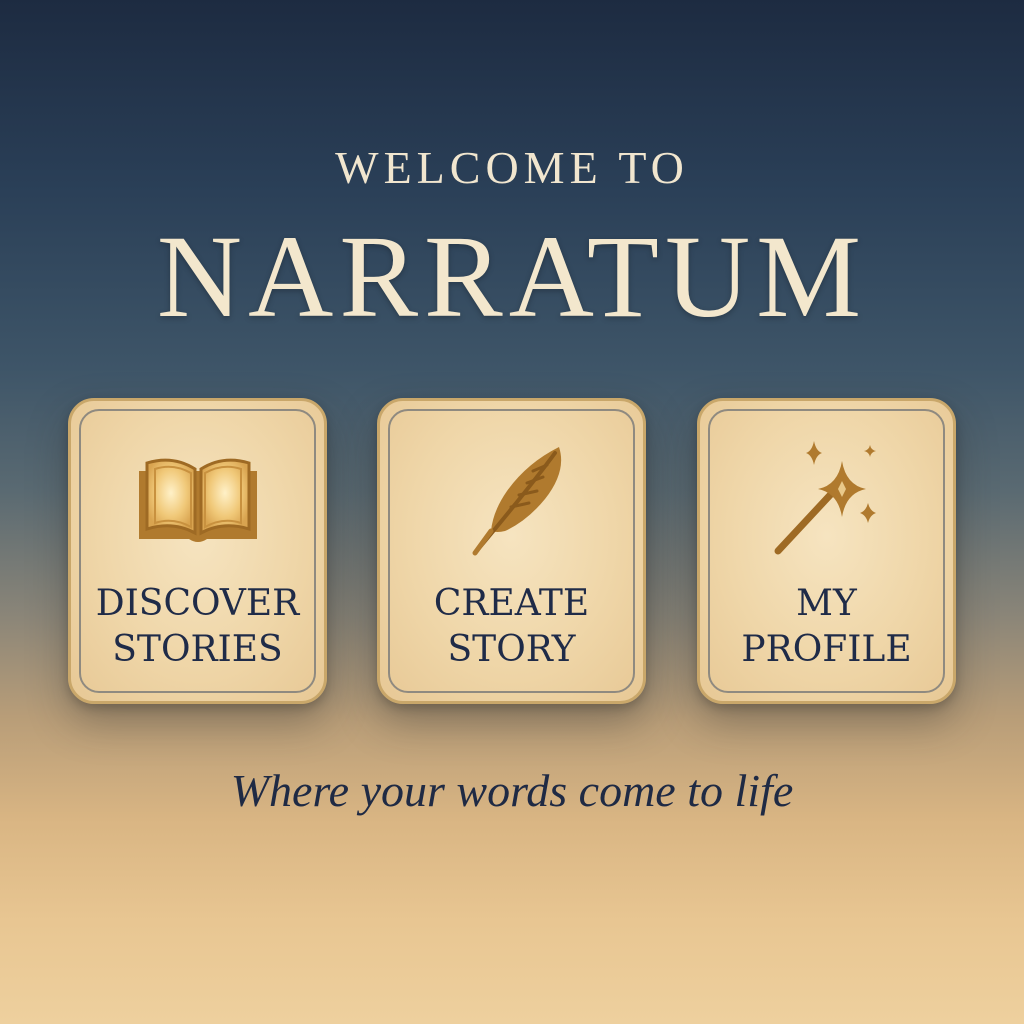 This screenshot has width=1024, height=1024. What do you see at coordinates (516, 501) in the screenshot?
I see `quill-feather-icon` at bounding box center [516, 501].